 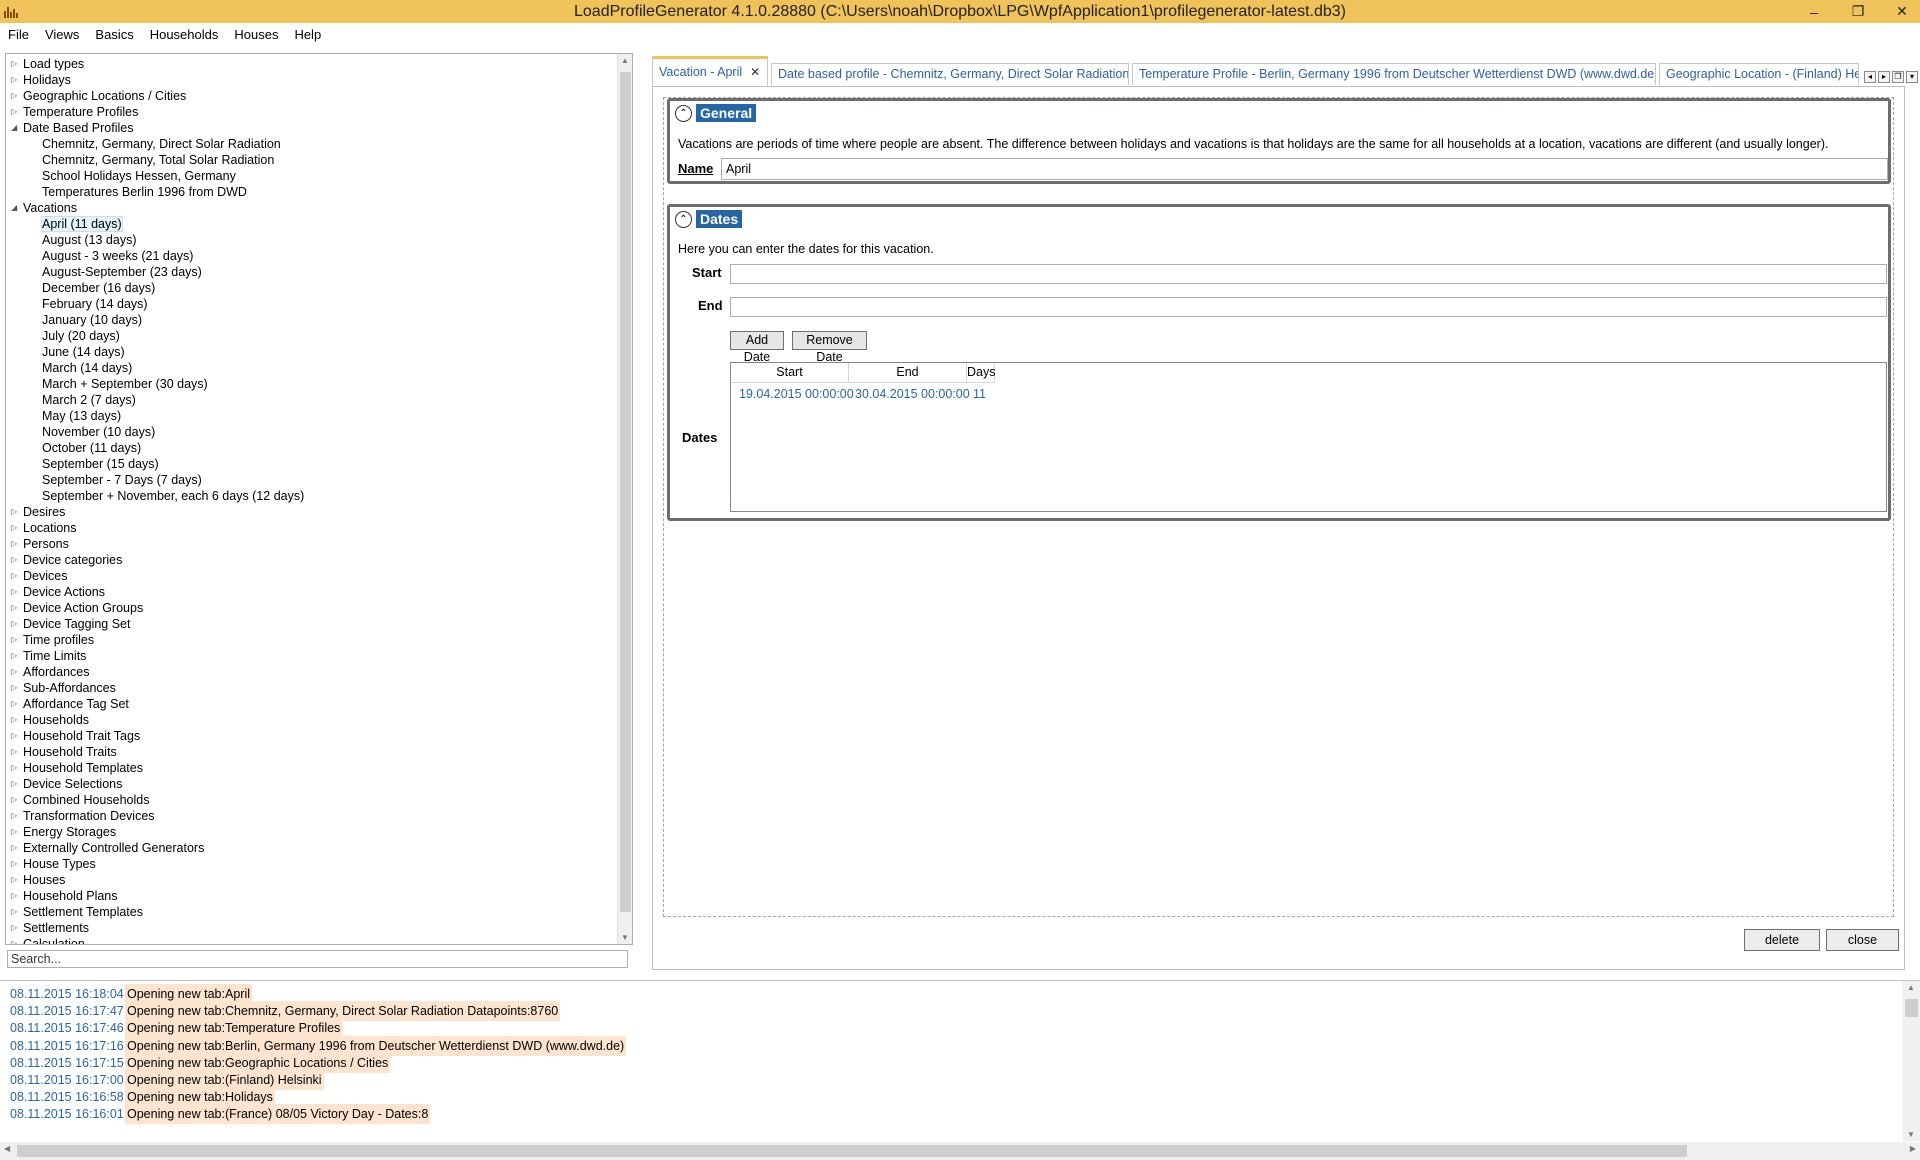 I want to click on tree-item: ▷ Device Actions, so click(x=312, y=592).